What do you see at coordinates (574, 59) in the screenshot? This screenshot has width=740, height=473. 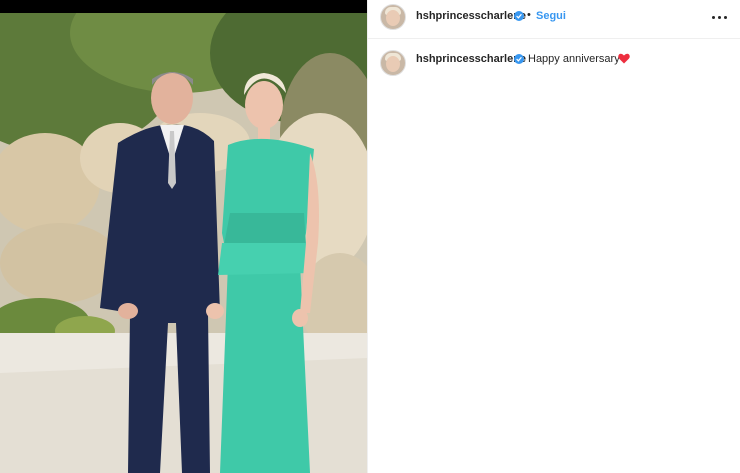 I see `caption-text: Happy anniversary` at bounding box center [574, 59].